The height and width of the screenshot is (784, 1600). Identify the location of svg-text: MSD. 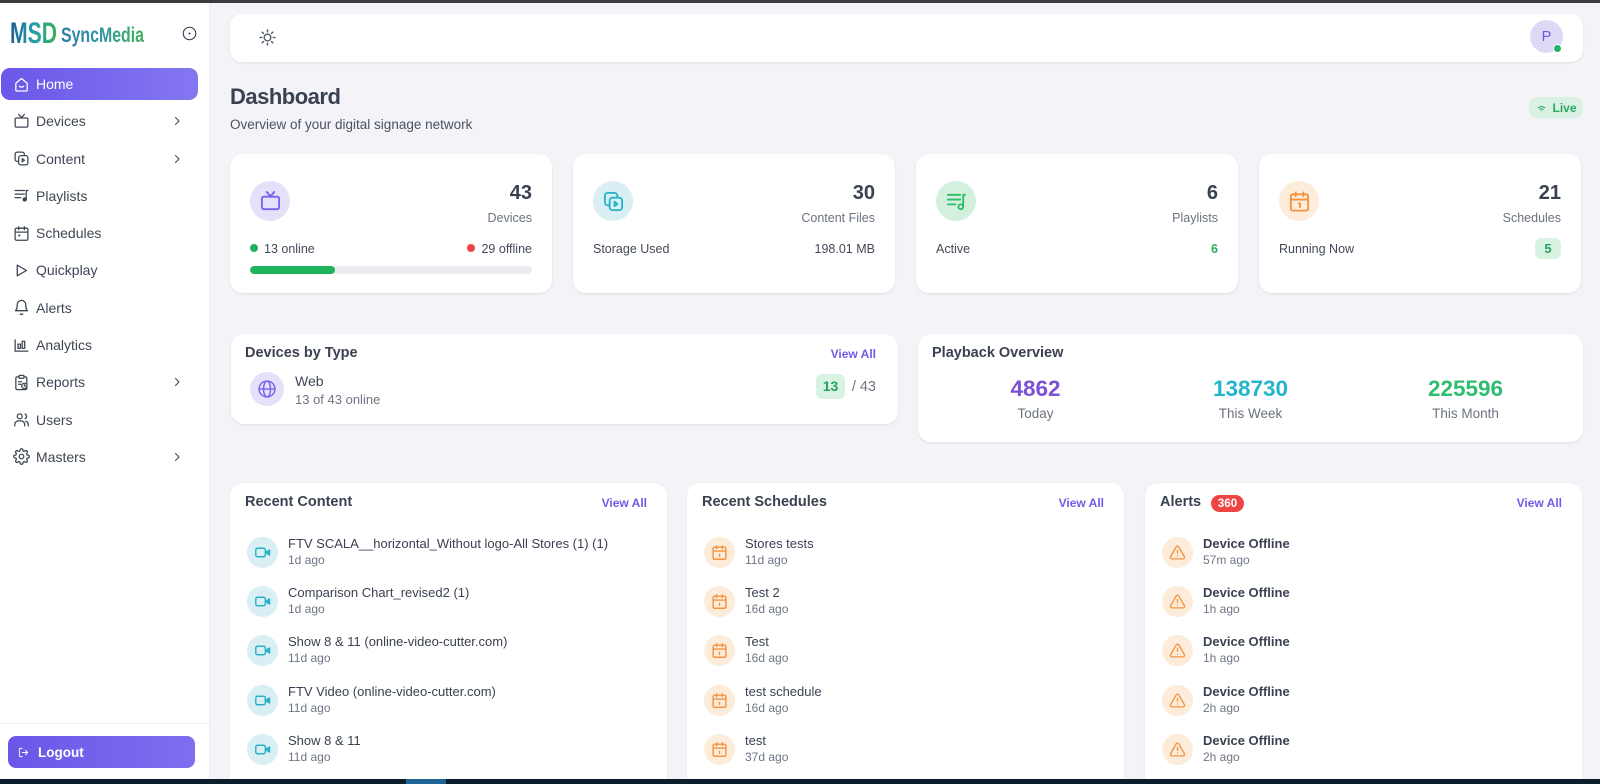
(33, 33).